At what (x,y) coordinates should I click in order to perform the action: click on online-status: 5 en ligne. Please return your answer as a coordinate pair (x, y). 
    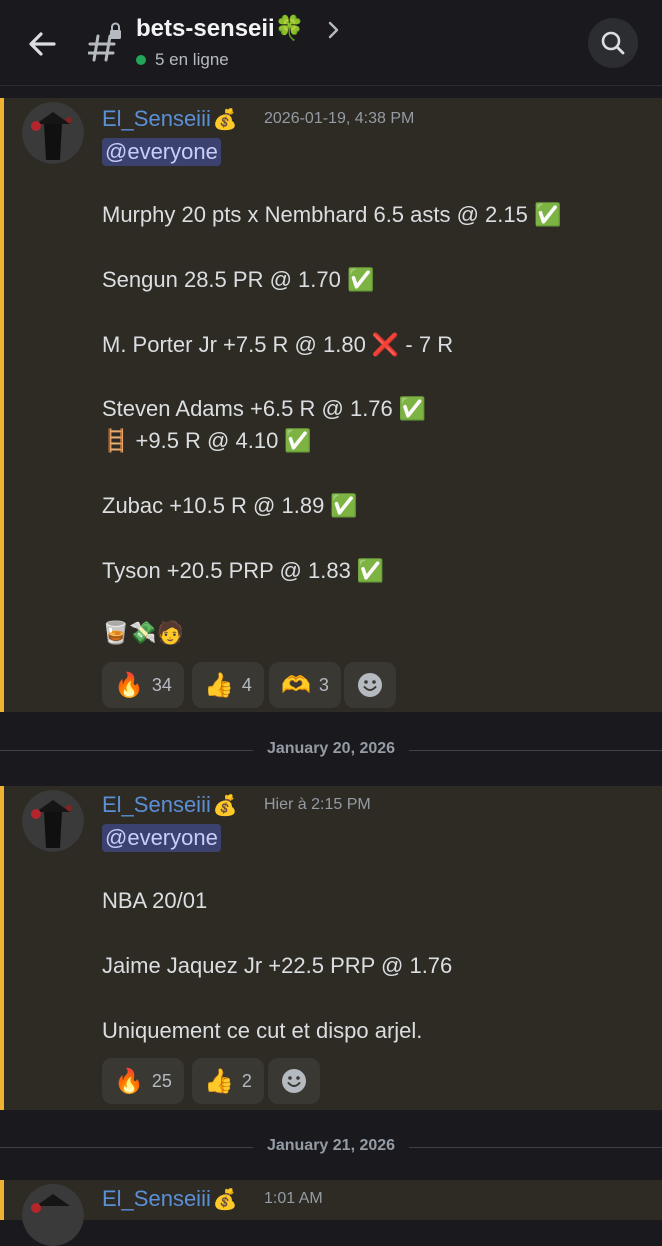
    Looking at the image, I should click on (182, 60).